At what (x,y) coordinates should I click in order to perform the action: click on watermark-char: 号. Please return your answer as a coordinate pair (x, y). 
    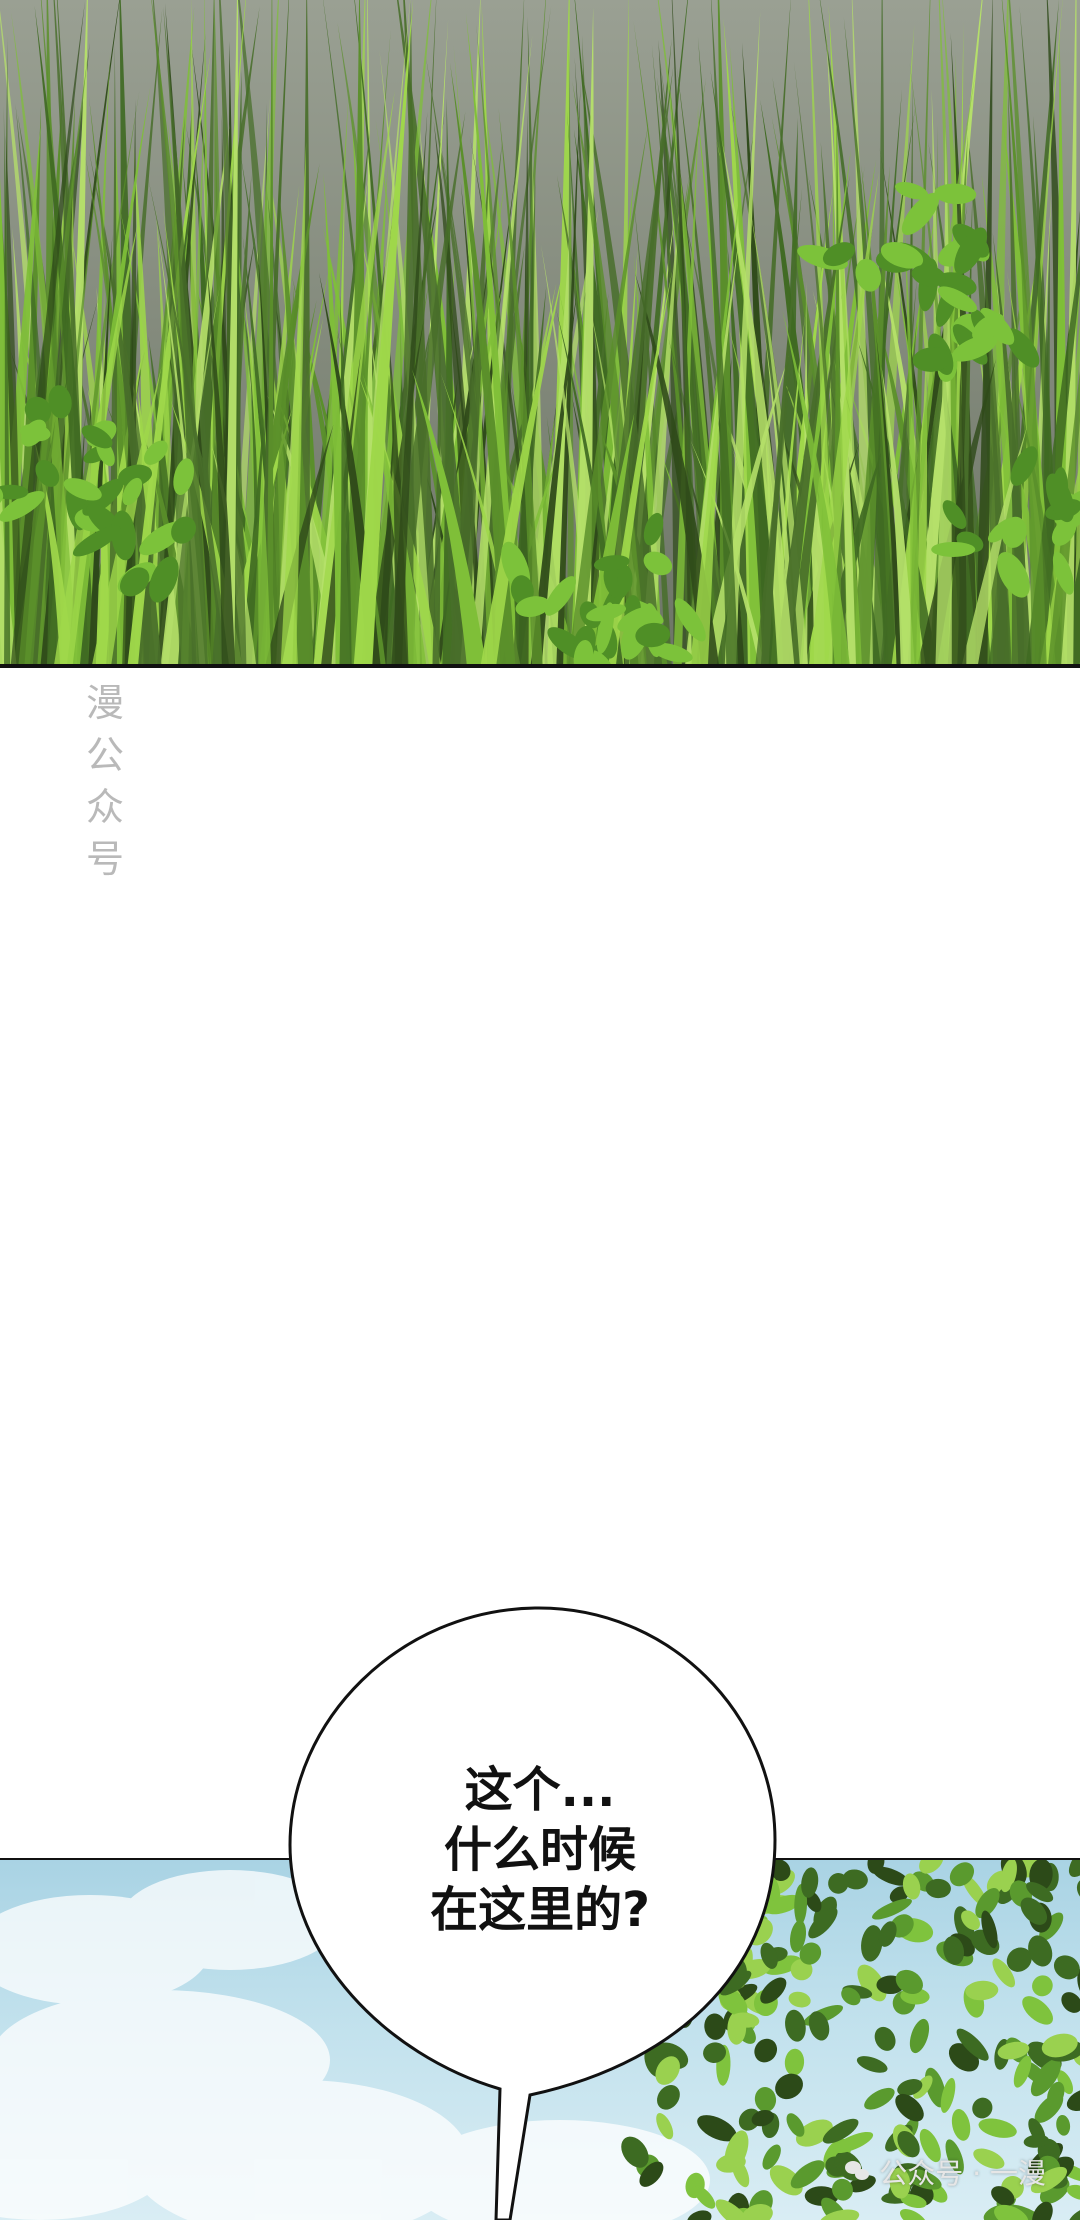
    Looking at the image, I should click on (104, 859).